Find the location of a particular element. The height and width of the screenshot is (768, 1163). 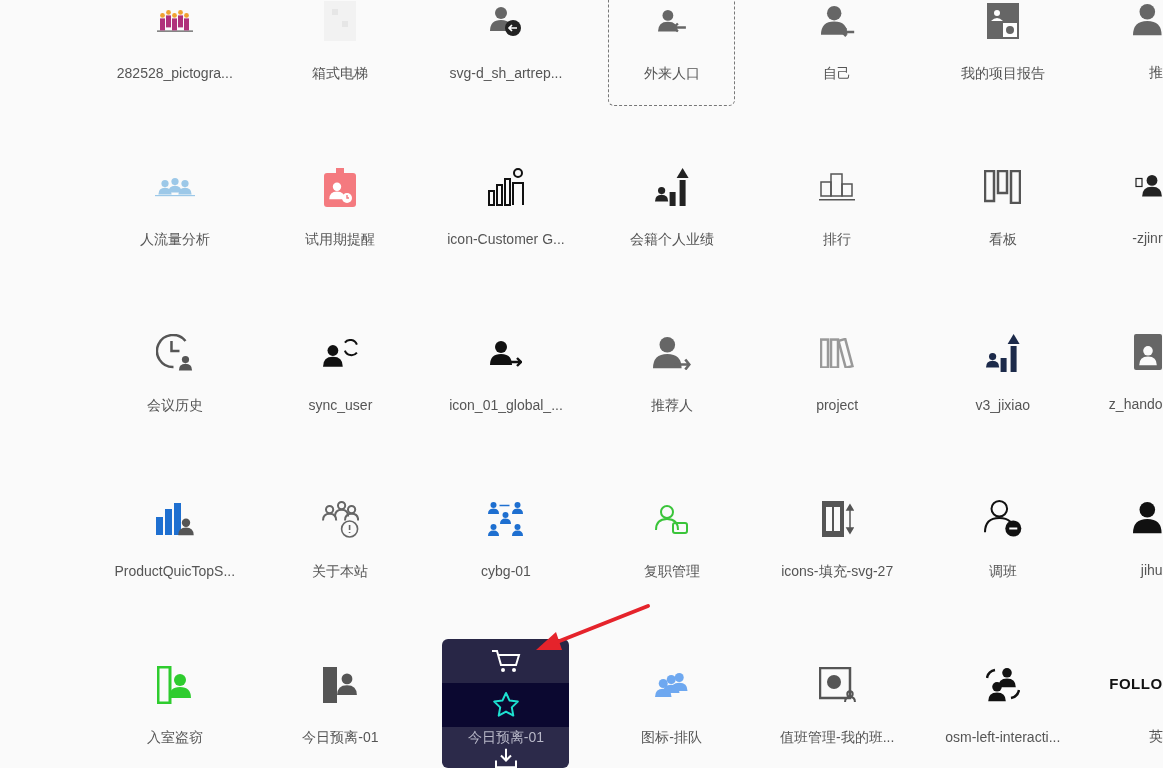

icon-tile: 推荐人 is located at coordinates (672, 370).